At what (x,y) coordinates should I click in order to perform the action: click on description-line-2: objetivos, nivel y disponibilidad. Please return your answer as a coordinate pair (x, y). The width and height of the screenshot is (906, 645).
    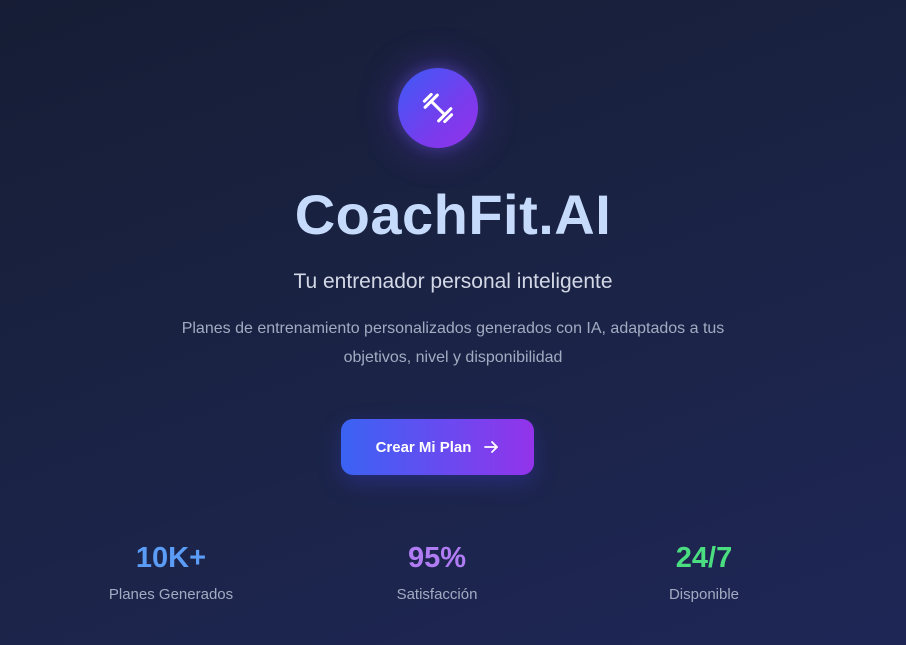
    Looking at the image, I should click on (453, 357).